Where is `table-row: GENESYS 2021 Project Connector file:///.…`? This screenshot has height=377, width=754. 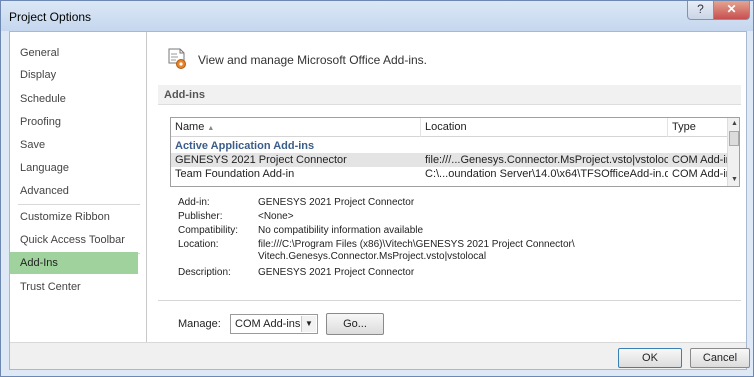
table-row: GENESYS 2021 Project Connector file:///.… is located at coordinates (449, 160).